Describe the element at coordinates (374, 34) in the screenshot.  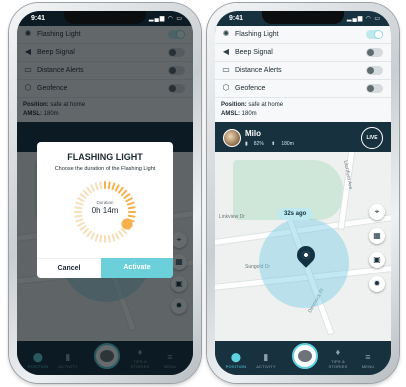
I see `flashing-light-toggle` at that location.